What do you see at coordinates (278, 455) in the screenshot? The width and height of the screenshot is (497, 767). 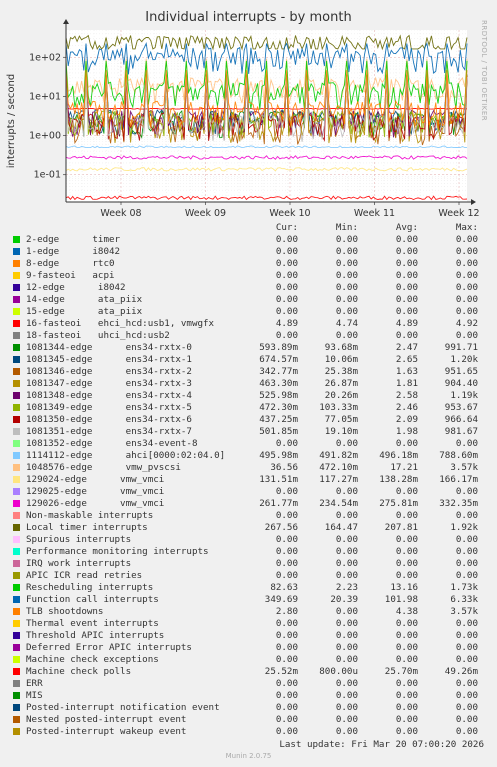 I see `legend-cur: 495.98m` at bounding box center [278, 455].